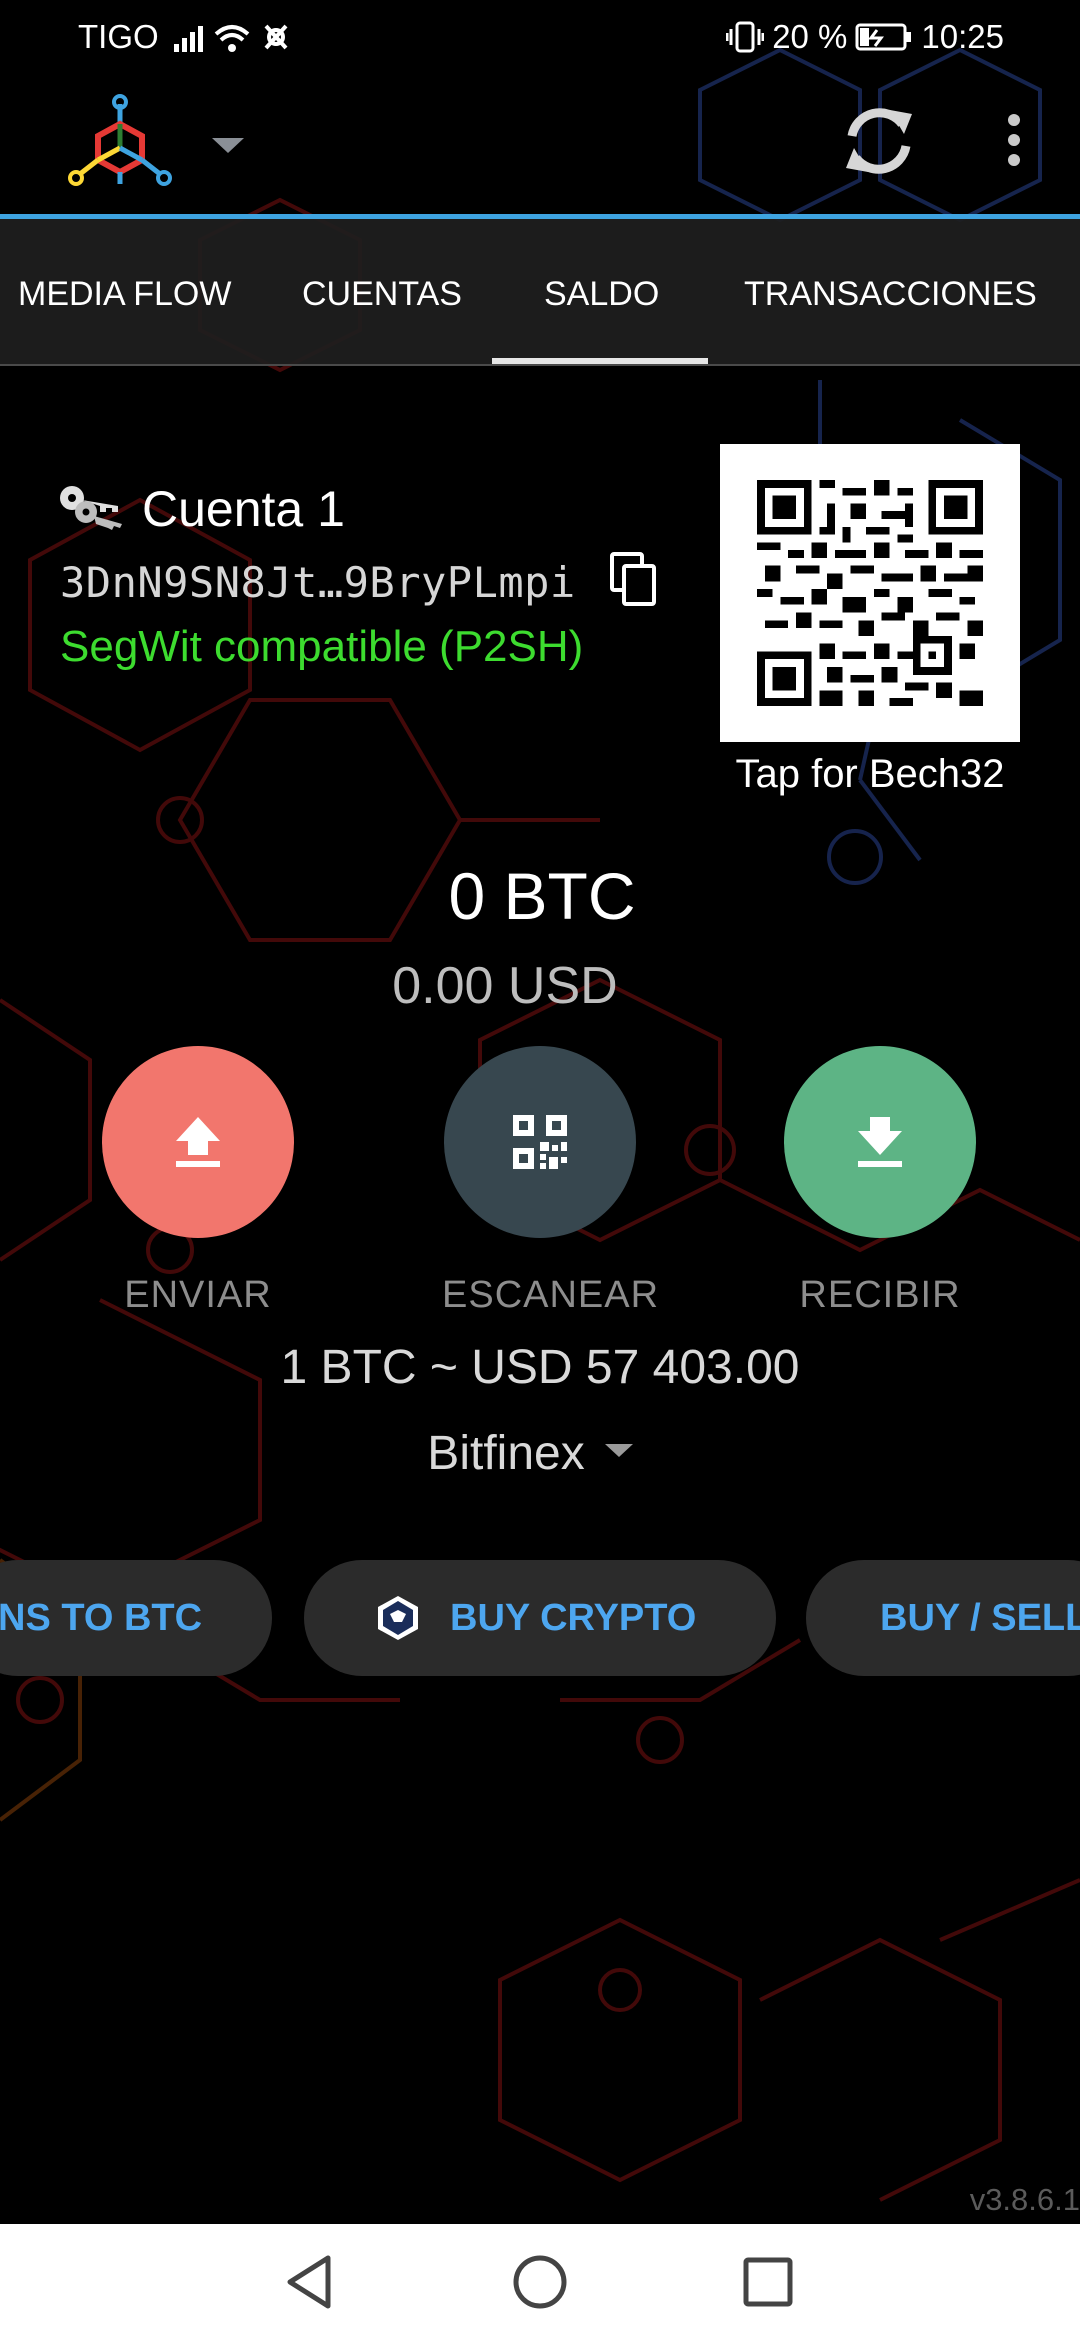 The width and height of the screenshot is (1080, 2340). I want to click on scan-circle, so click(540, 1142).